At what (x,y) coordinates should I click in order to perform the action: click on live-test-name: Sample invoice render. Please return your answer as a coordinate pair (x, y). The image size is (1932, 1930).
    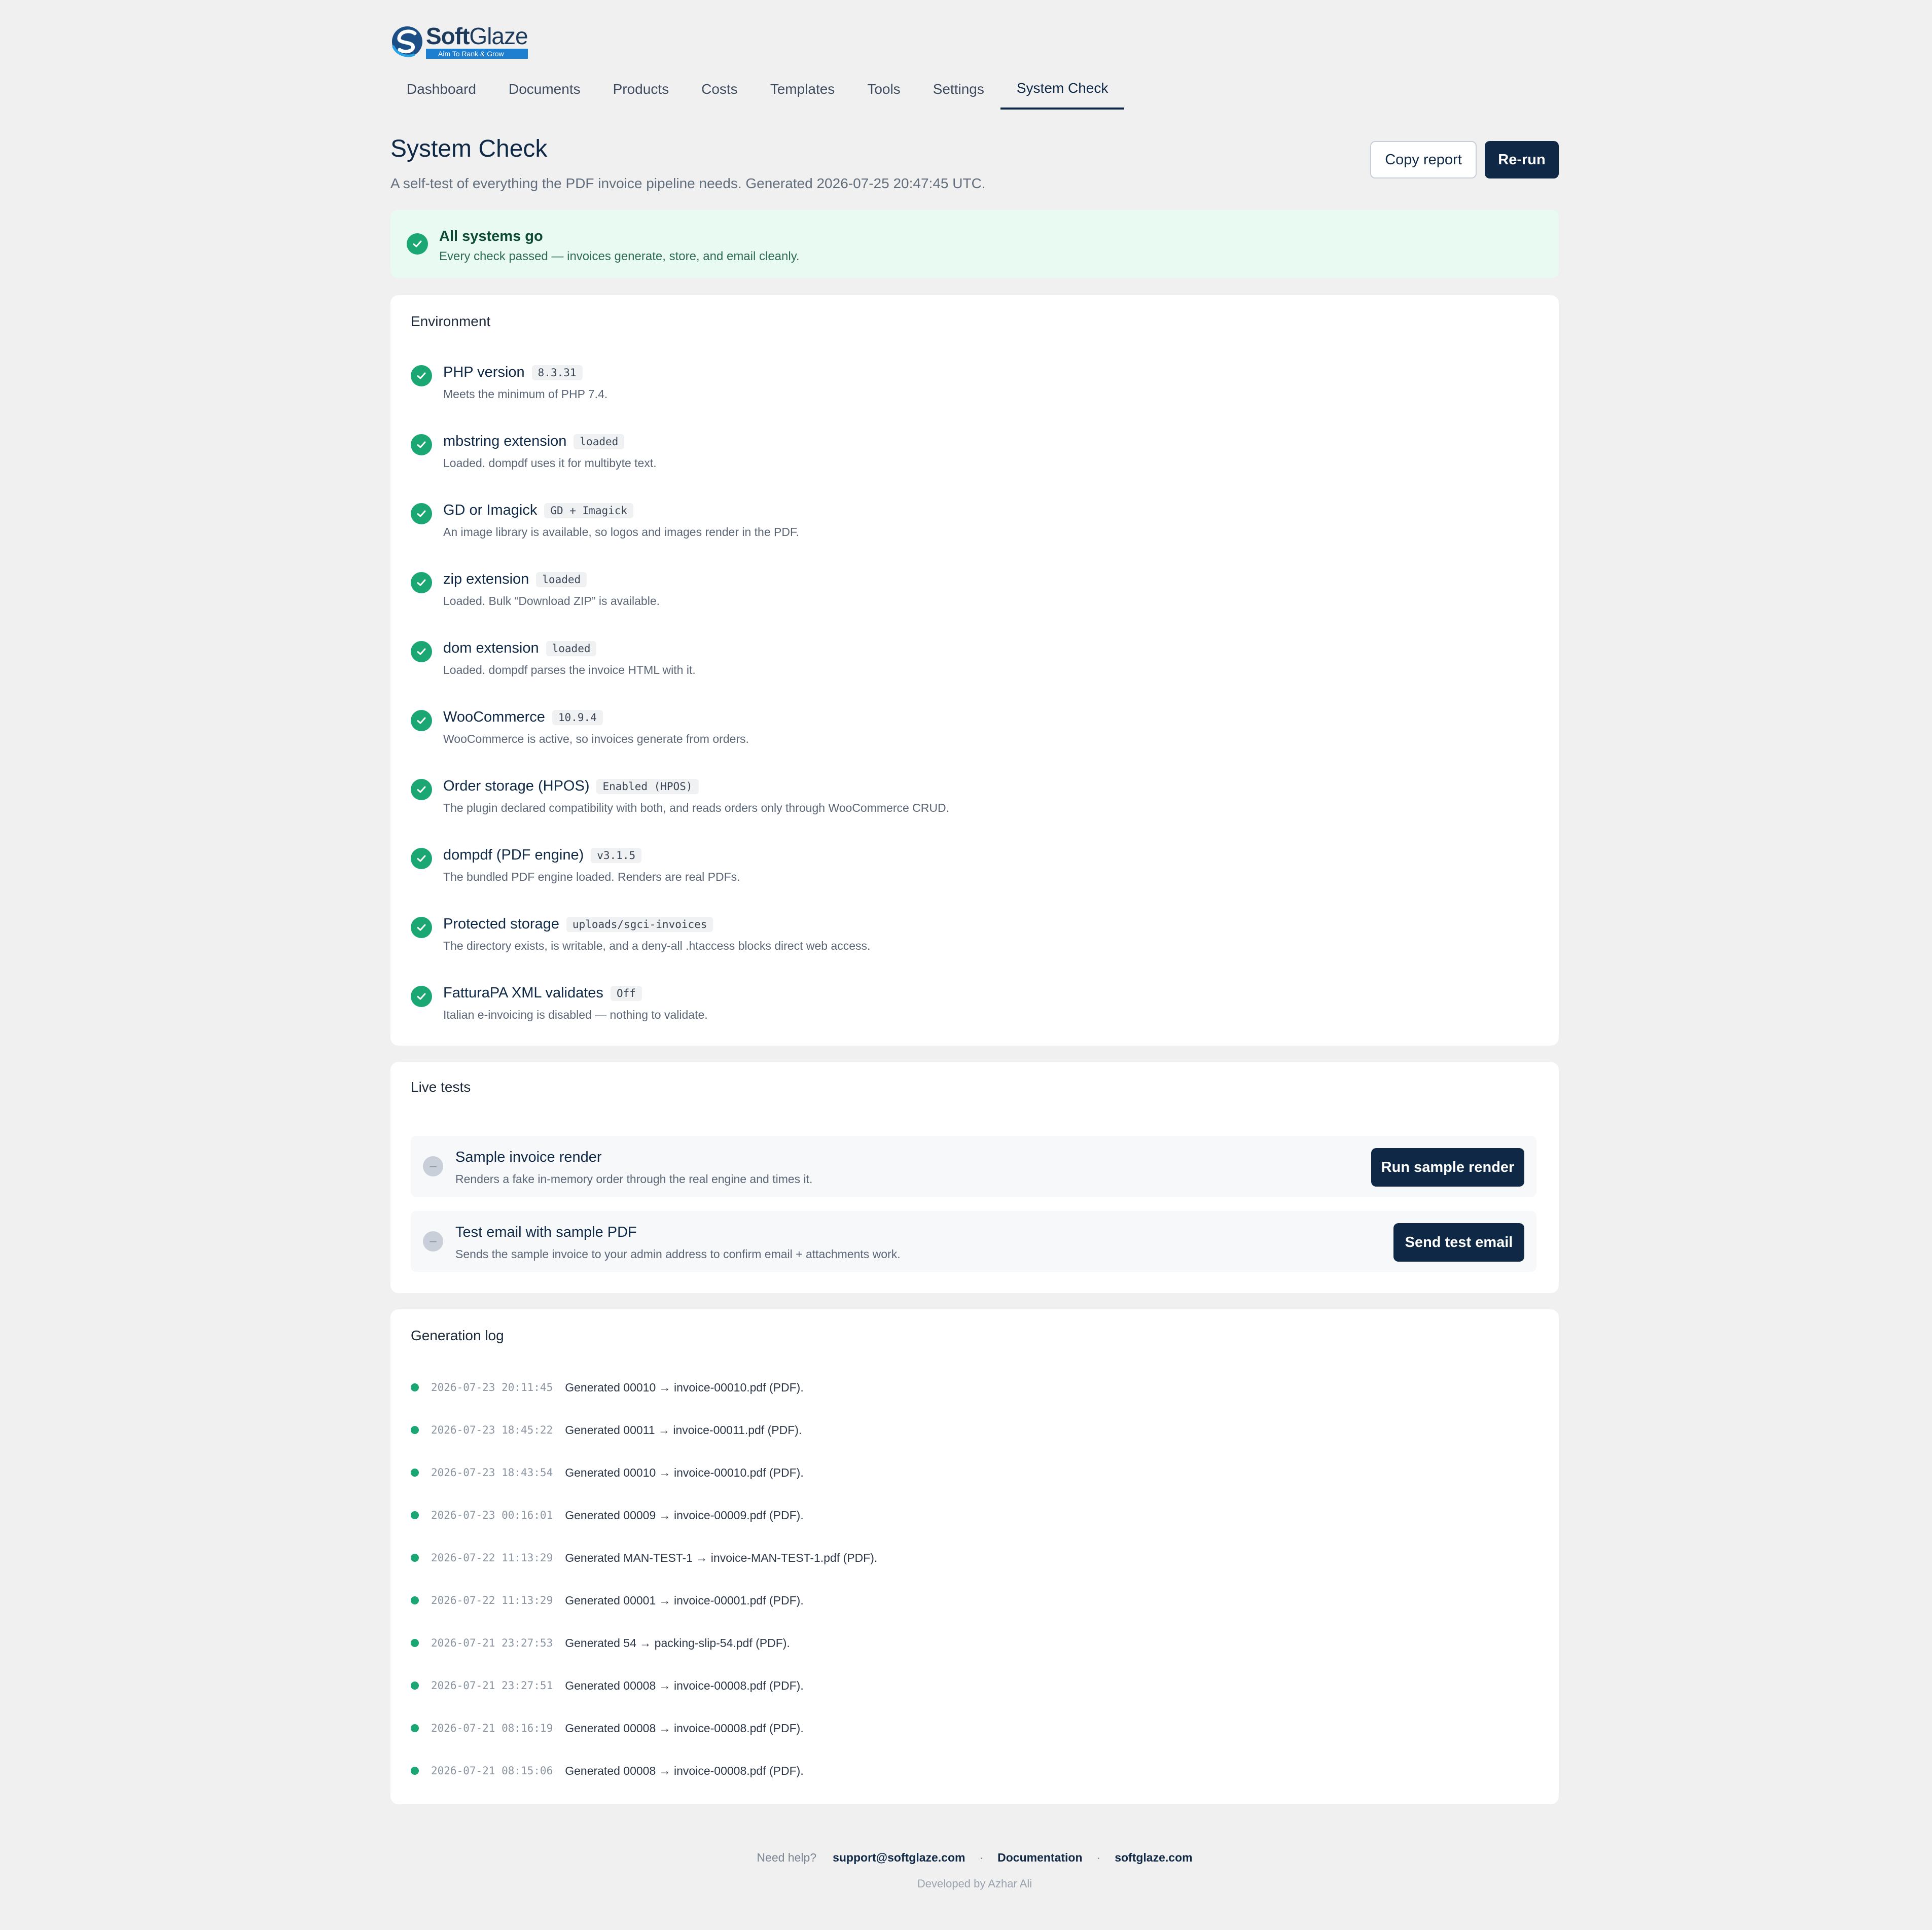
    Looking at the image, I should click on (528, 1157).